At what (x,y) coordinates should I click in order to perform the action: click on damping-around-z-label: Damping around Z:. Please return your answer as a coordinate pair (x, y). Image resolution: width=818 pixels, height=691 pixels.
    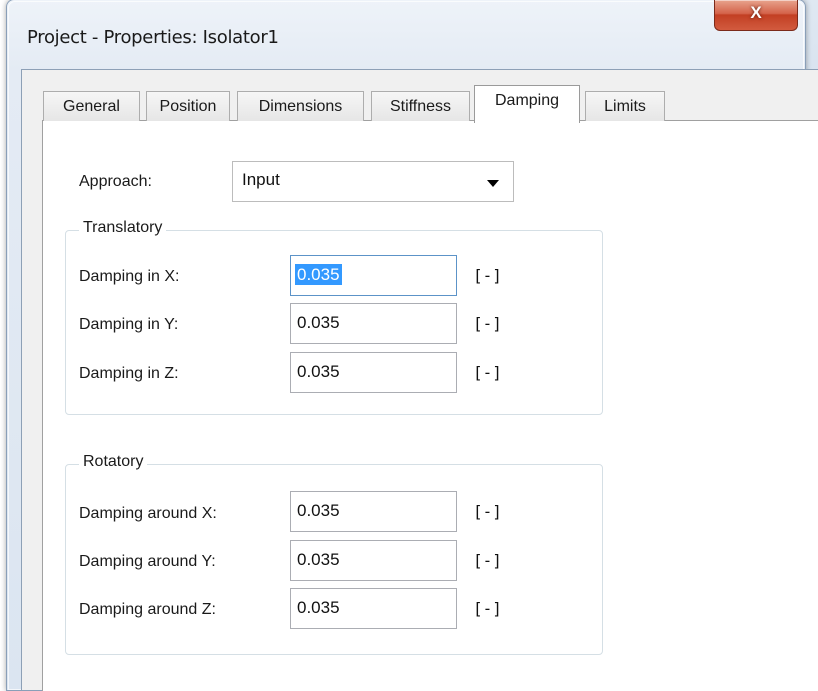
    Looking at the image, I should click on (147, 609).